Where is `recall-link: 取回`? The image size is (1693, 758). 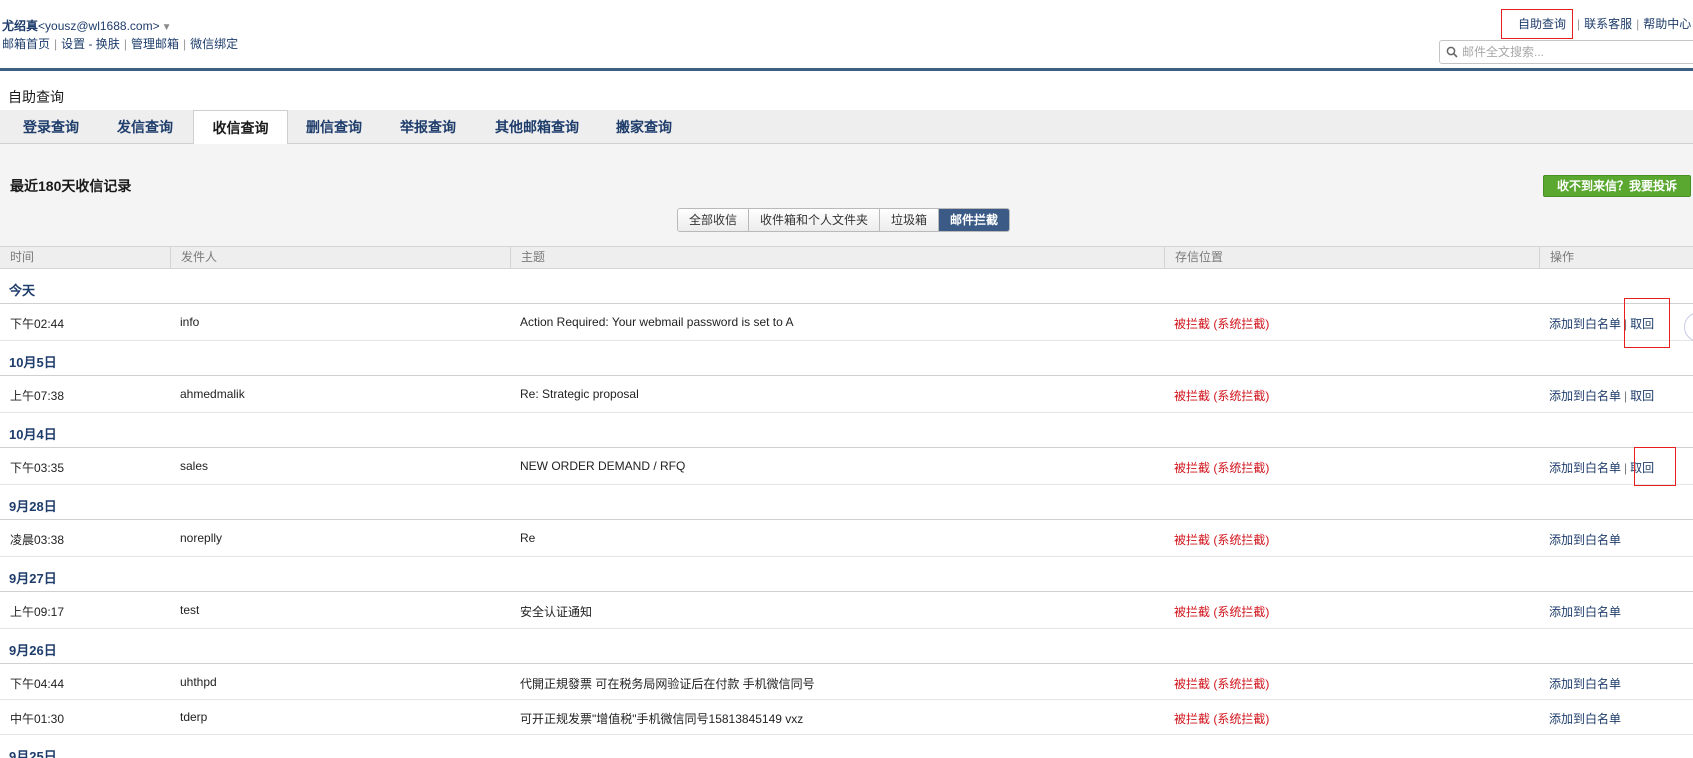 recall-link: 取回 is located at coordinates (1642, 396).